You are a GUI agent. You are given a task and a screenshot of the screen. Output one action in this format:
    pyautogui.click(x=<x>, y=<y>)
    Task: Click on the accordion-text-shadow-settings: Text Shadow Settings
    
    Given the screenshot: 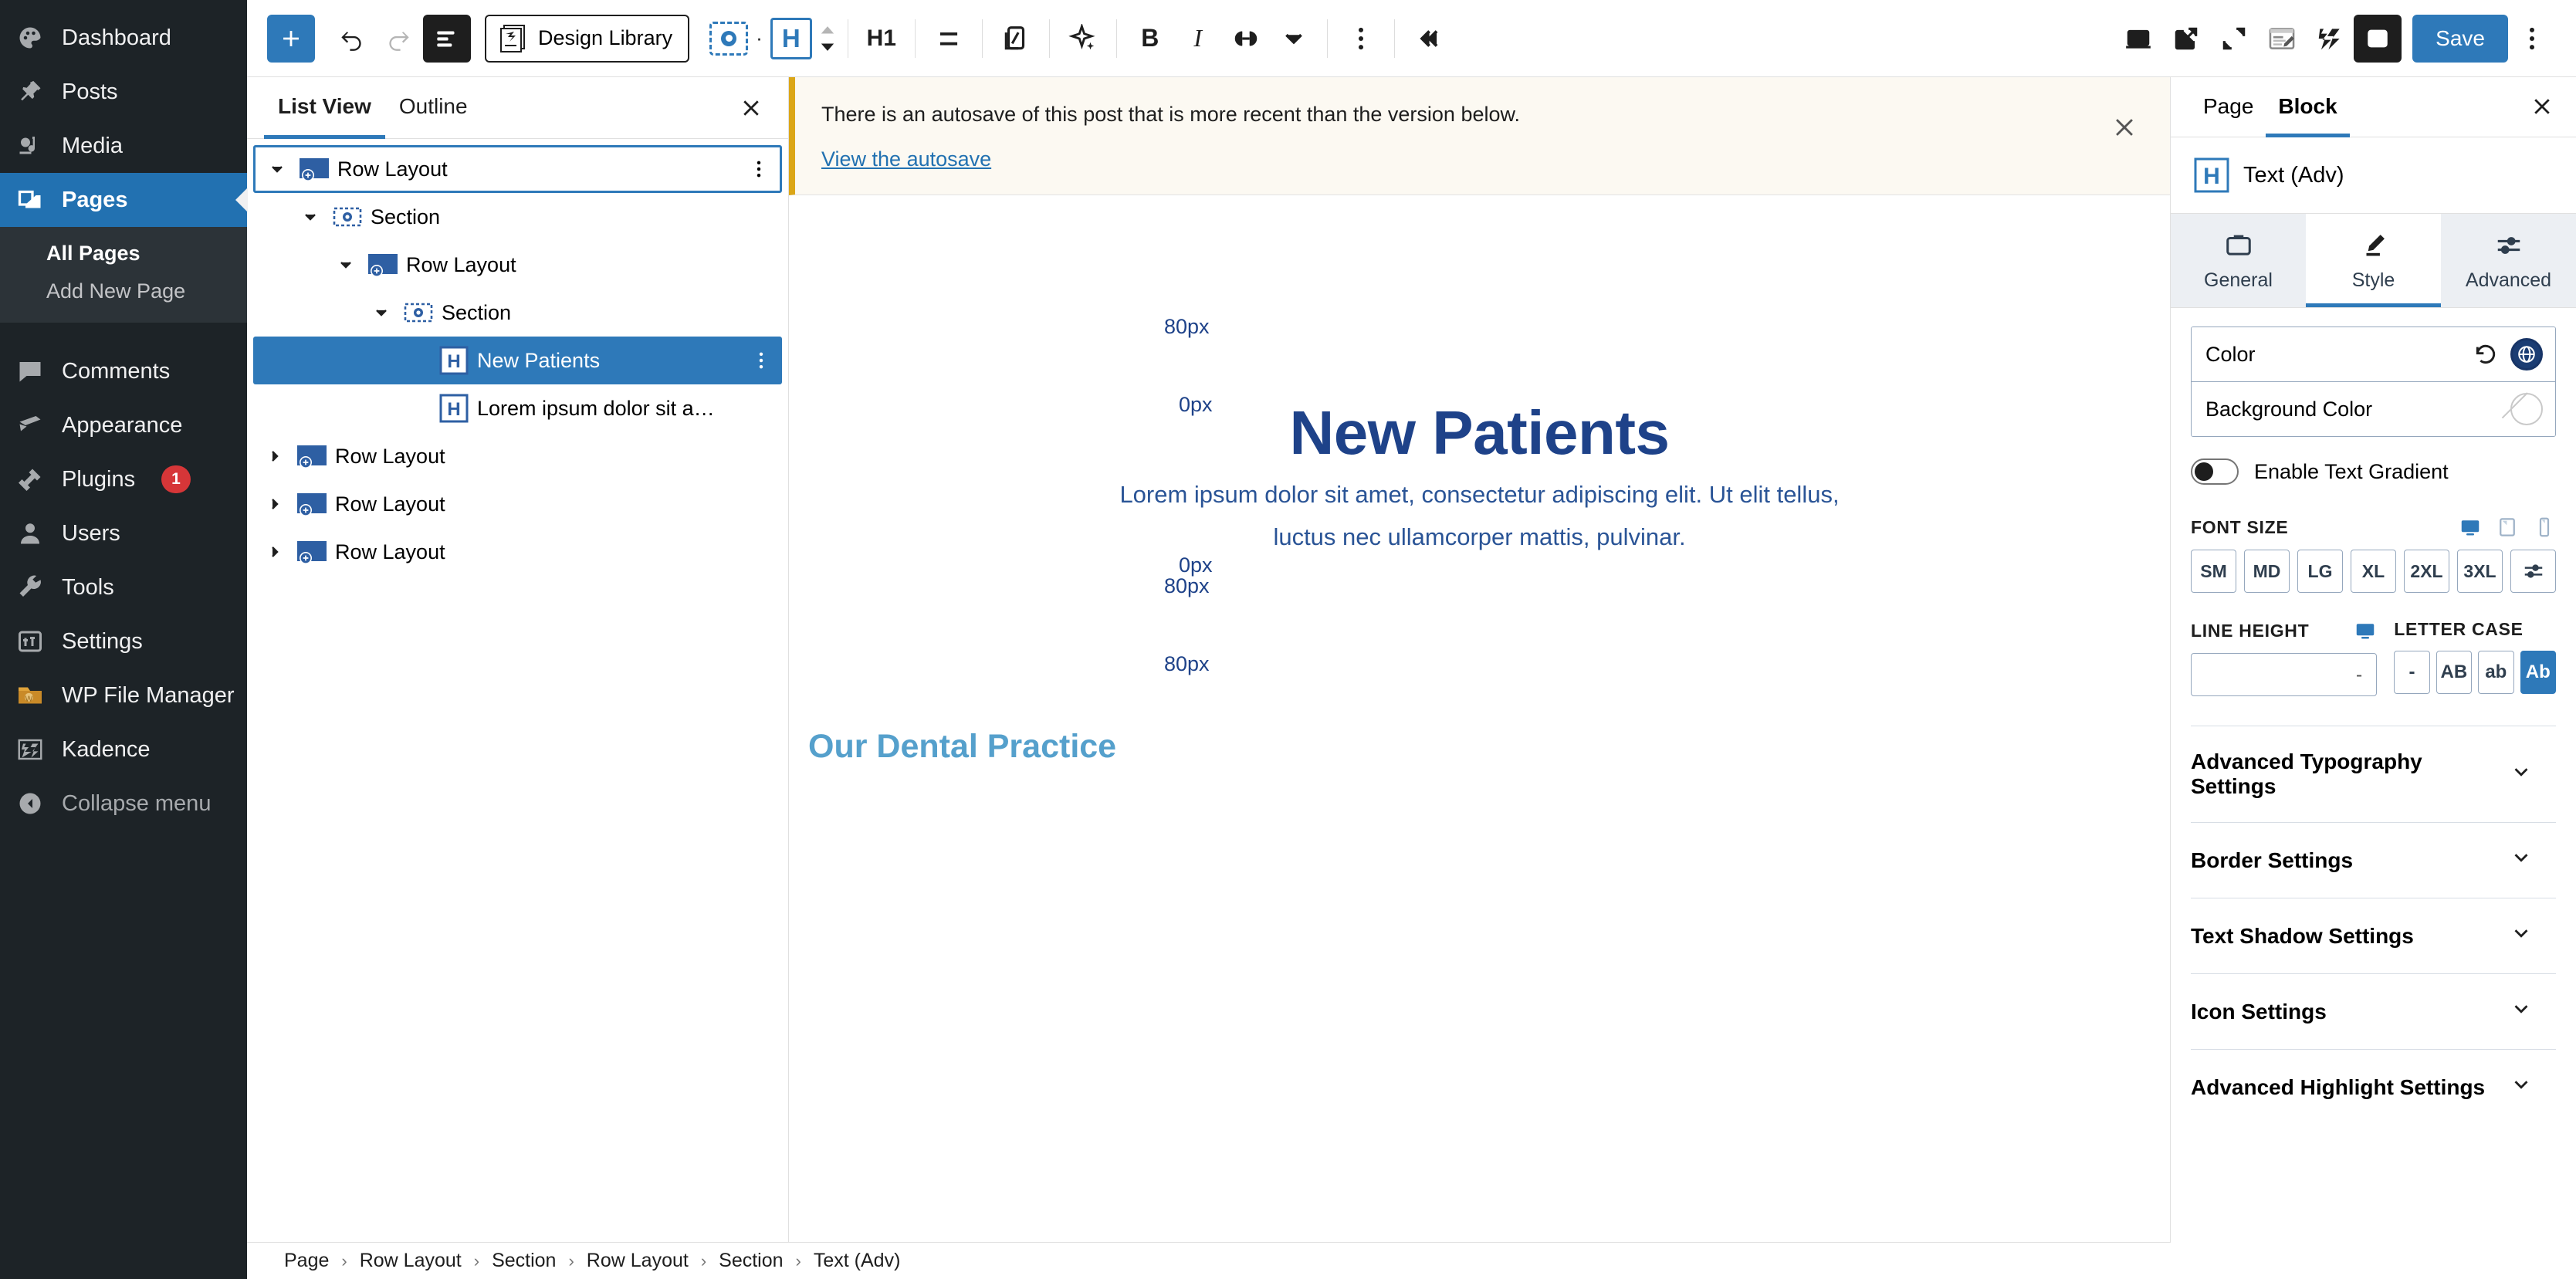 What is the action you would take?
    pyautogui.click(x=2374, y=935)
    